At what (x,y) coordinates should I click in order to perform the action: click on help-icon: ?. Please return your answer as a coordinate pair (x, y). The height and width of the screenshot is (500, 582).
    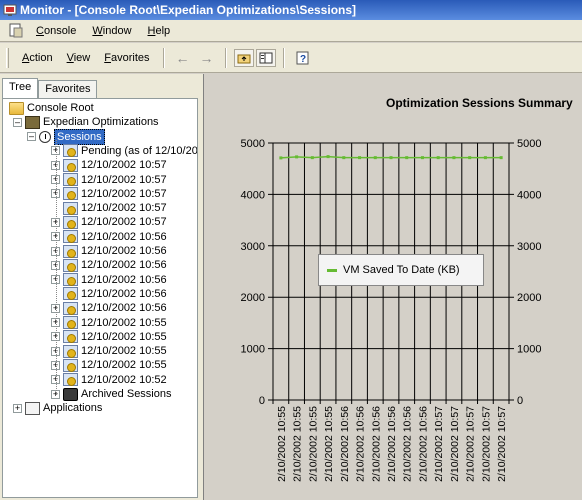
    Looking at the image, I should click on (303, 58).